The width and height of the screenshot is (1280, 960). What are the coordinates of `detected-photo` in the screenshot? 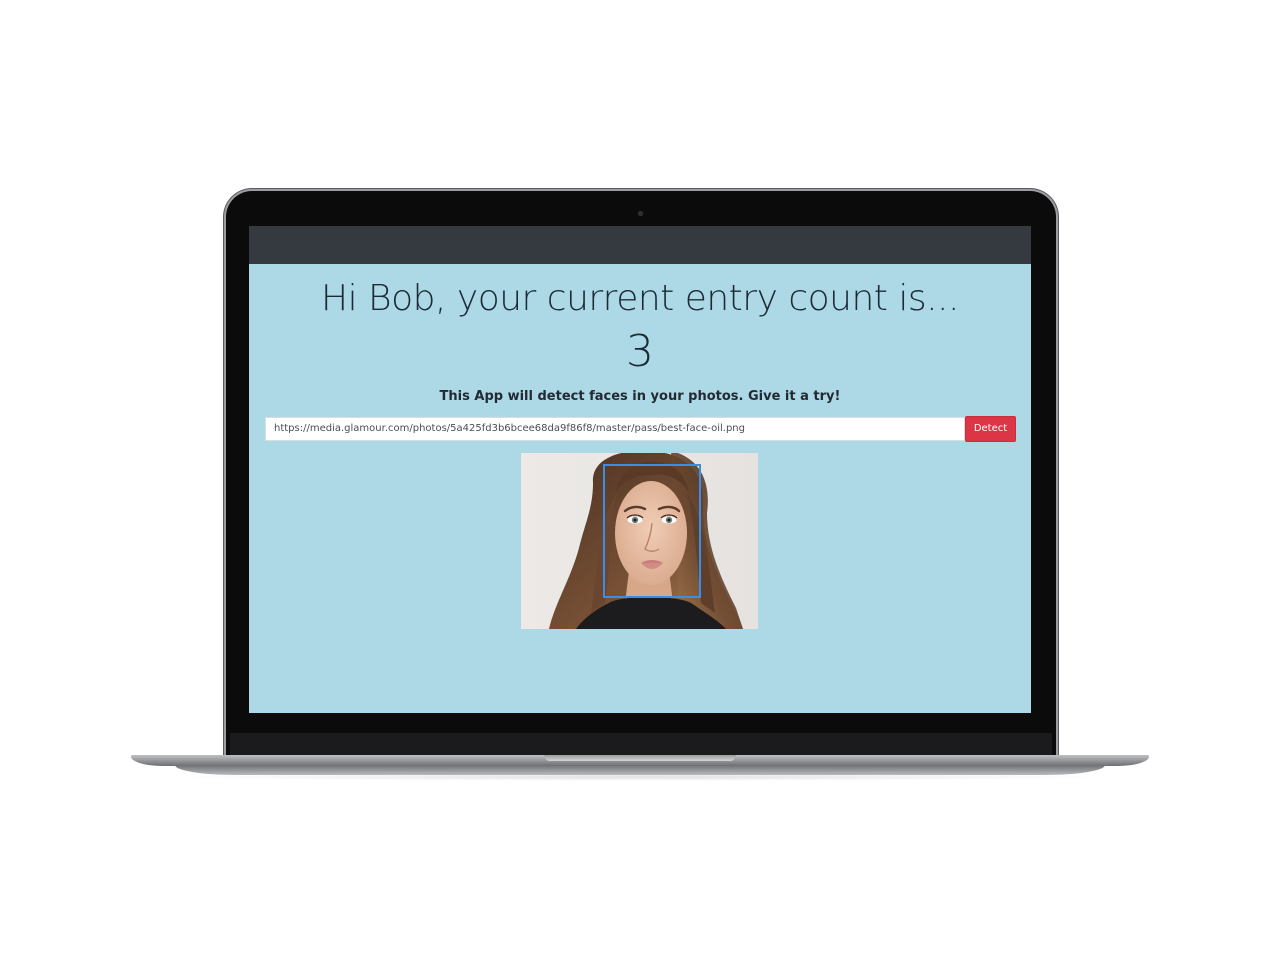 It's located at (639, 541).